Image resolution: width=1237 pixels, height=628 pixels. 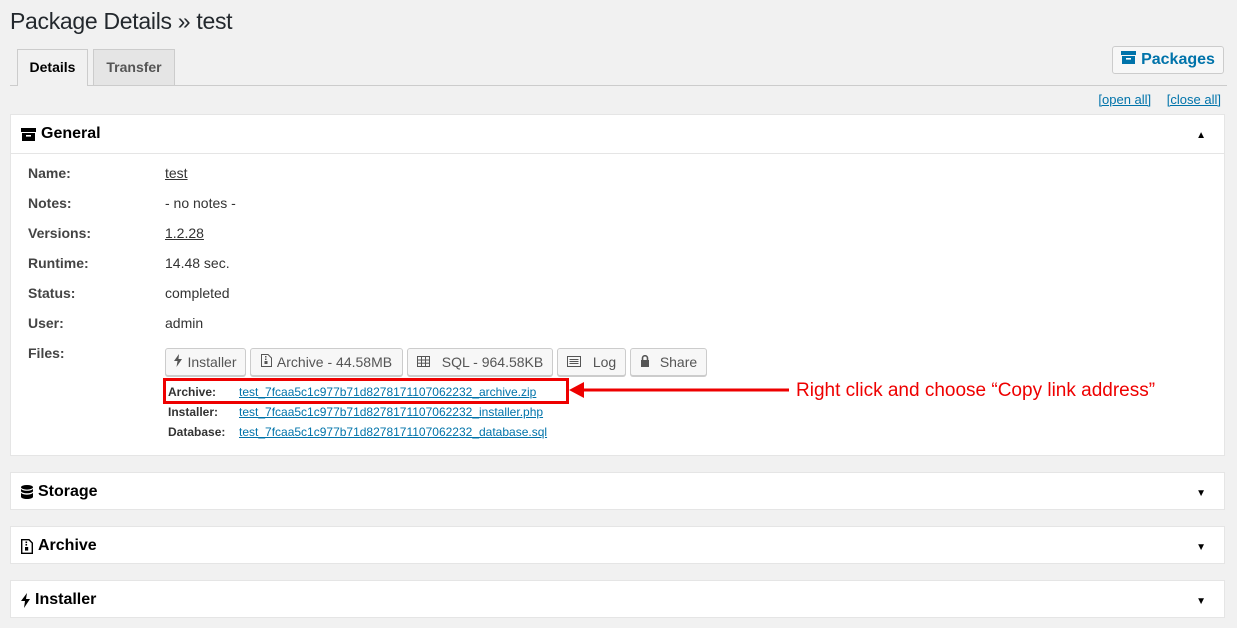 What do you see at coordinates (52, 67) in the screenshot?
I see `tab-details: Details` at bounding box center [52, 67].